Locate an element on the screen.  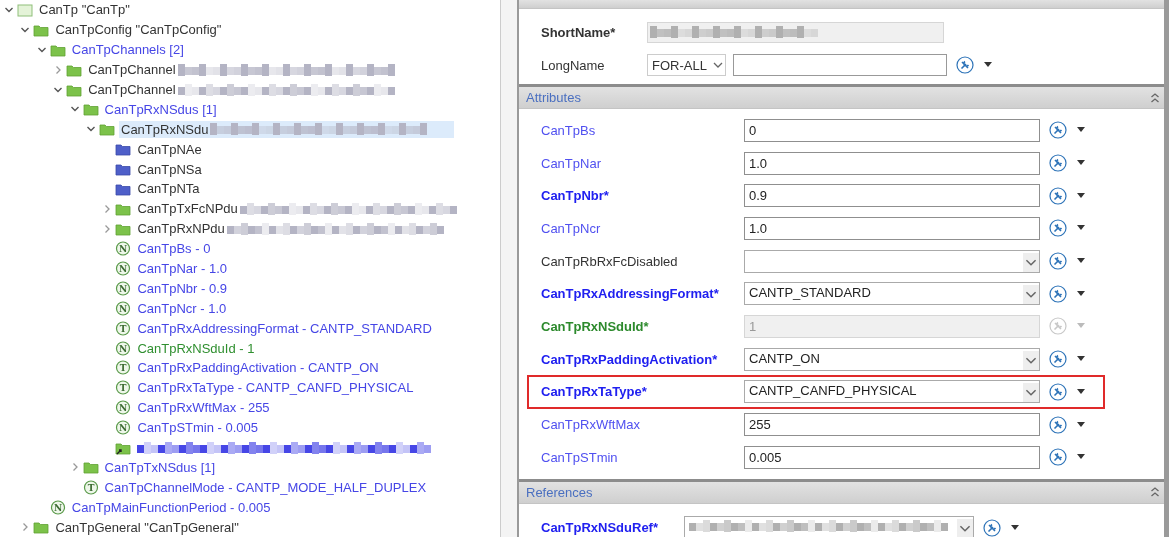
tree-item: CanTp "CanTp" is located at coordinates (85, 10).